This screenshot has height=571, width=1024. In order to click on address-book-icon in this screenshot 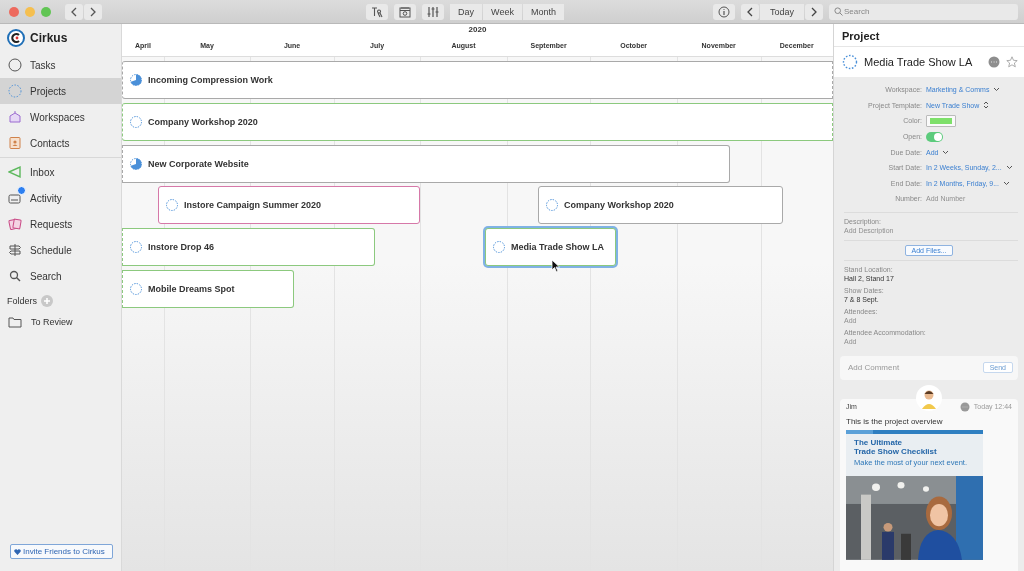, I will do `click(15, 143)`.